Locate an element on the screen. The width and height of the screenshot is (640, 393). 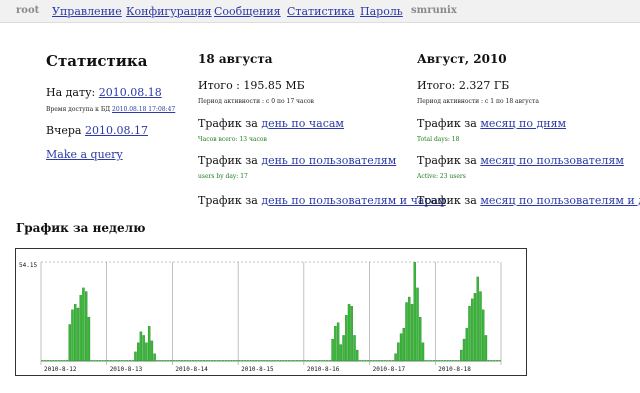
yesterday-label: Вчера is located at coordinates (64, 130).